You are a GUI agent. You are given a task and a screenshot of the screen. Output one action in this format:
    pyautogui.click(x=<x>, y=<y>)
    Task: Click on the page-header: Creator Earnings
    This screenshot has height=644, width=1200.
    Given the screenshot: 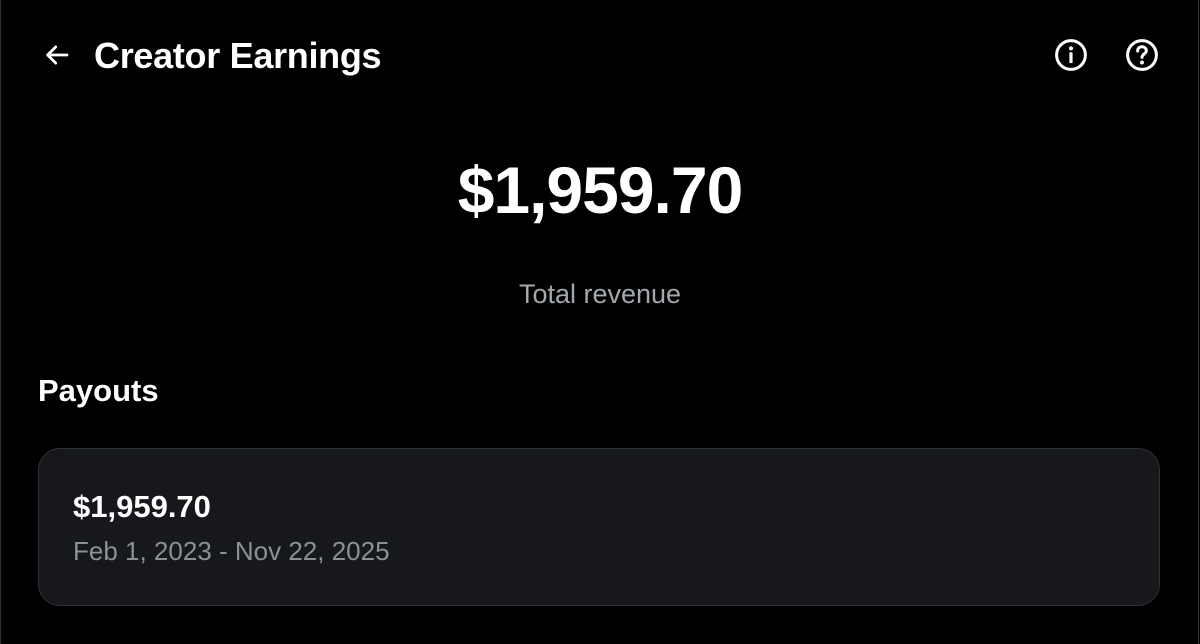 What is the action you would take?
    pyautogui.click(x=600, y=56)
    